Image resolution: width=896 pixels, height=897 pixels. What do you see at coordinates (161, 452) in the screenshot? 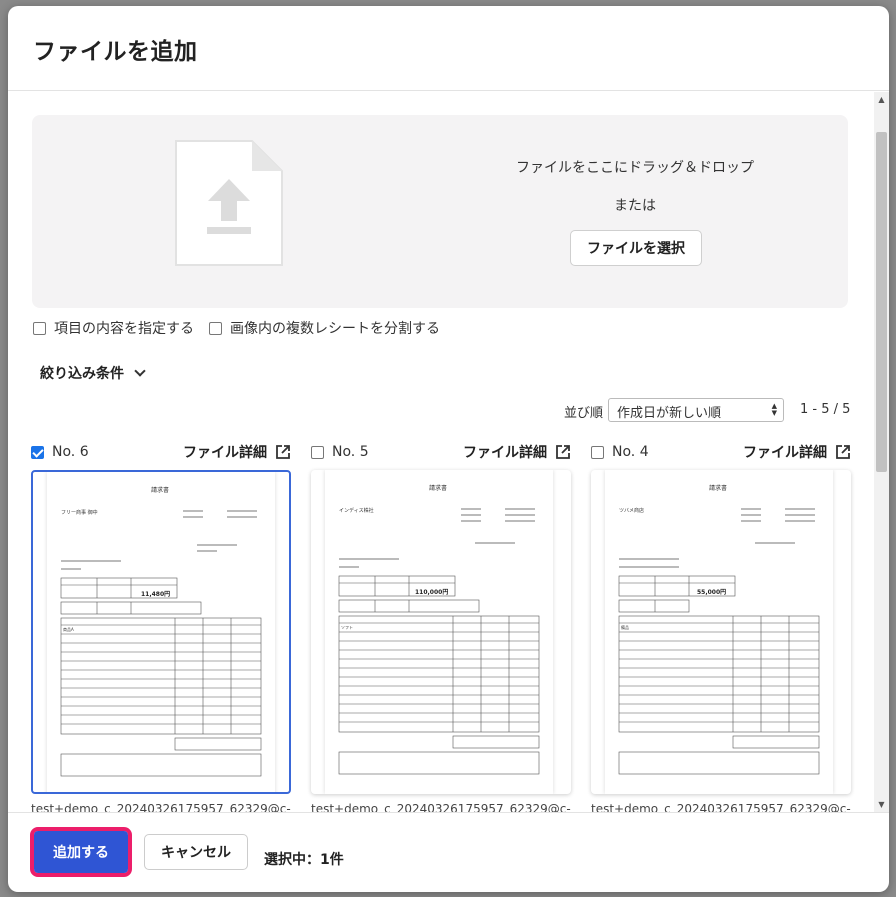
I see `card-header: No. 6 ファイル詳細` at bounding box center [161, 452].